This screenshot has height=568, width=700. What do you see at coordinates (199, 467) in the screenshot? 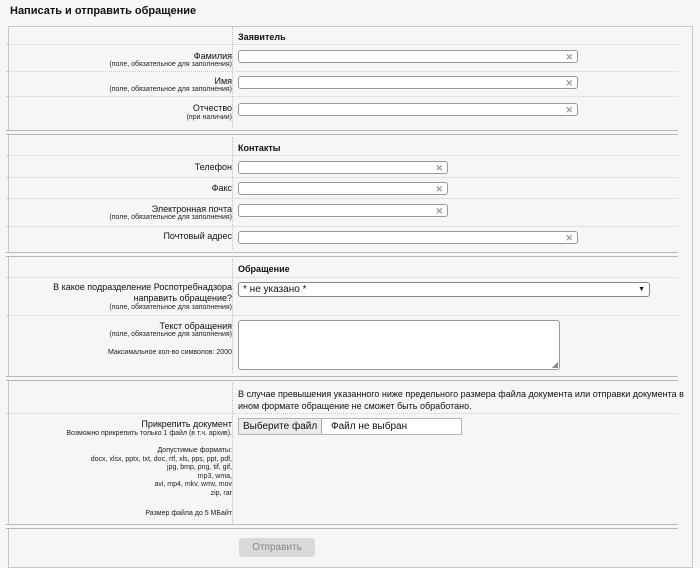
I see `formats-line: jpg, bmp, png, tif, gif,` at bounding box center [199, 467].